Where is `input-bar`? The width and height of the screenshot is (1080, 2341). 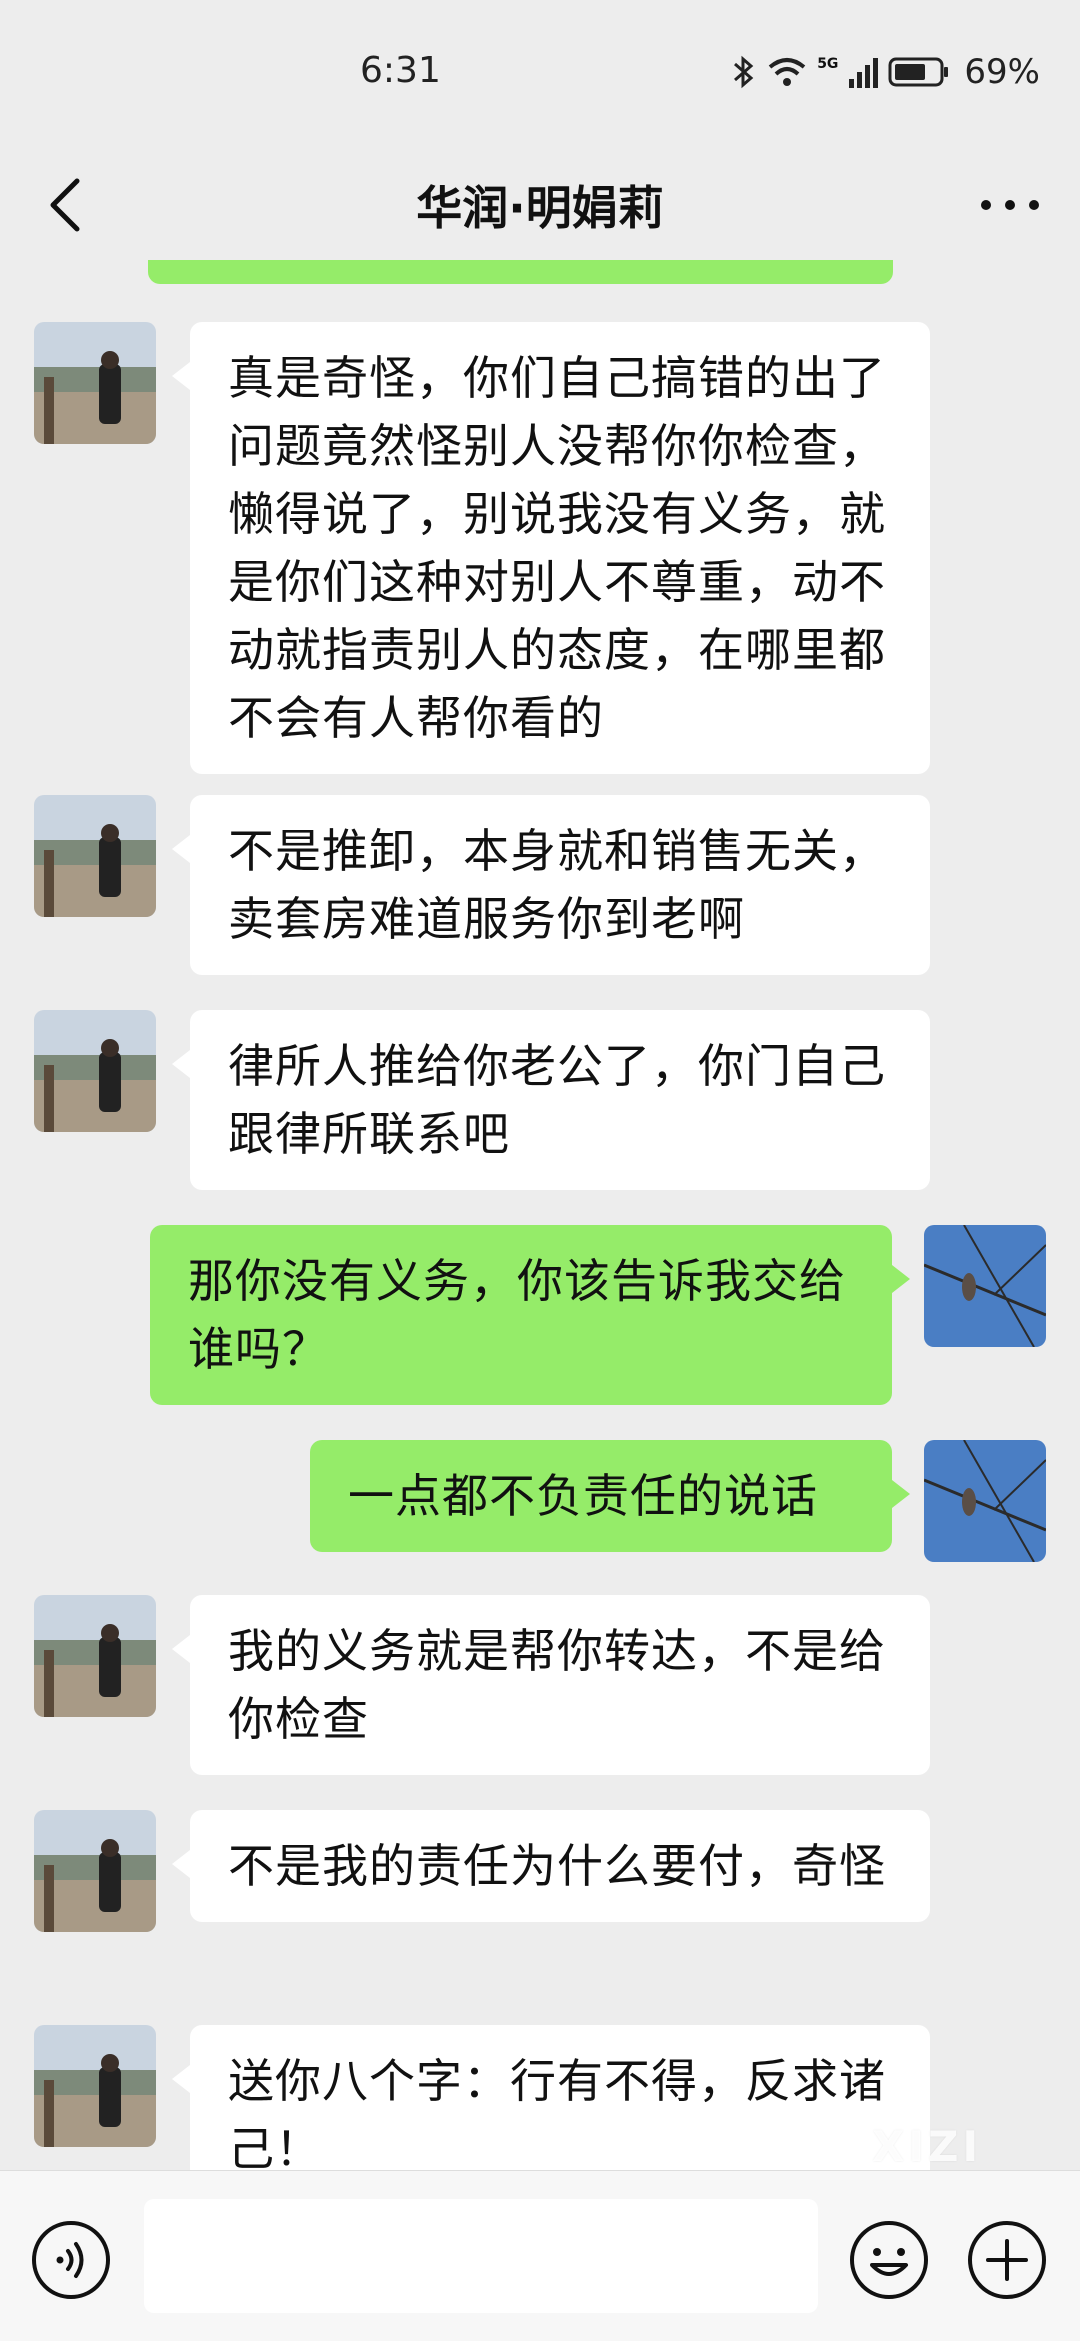 input-bar is located at coordinates (540, 2255).